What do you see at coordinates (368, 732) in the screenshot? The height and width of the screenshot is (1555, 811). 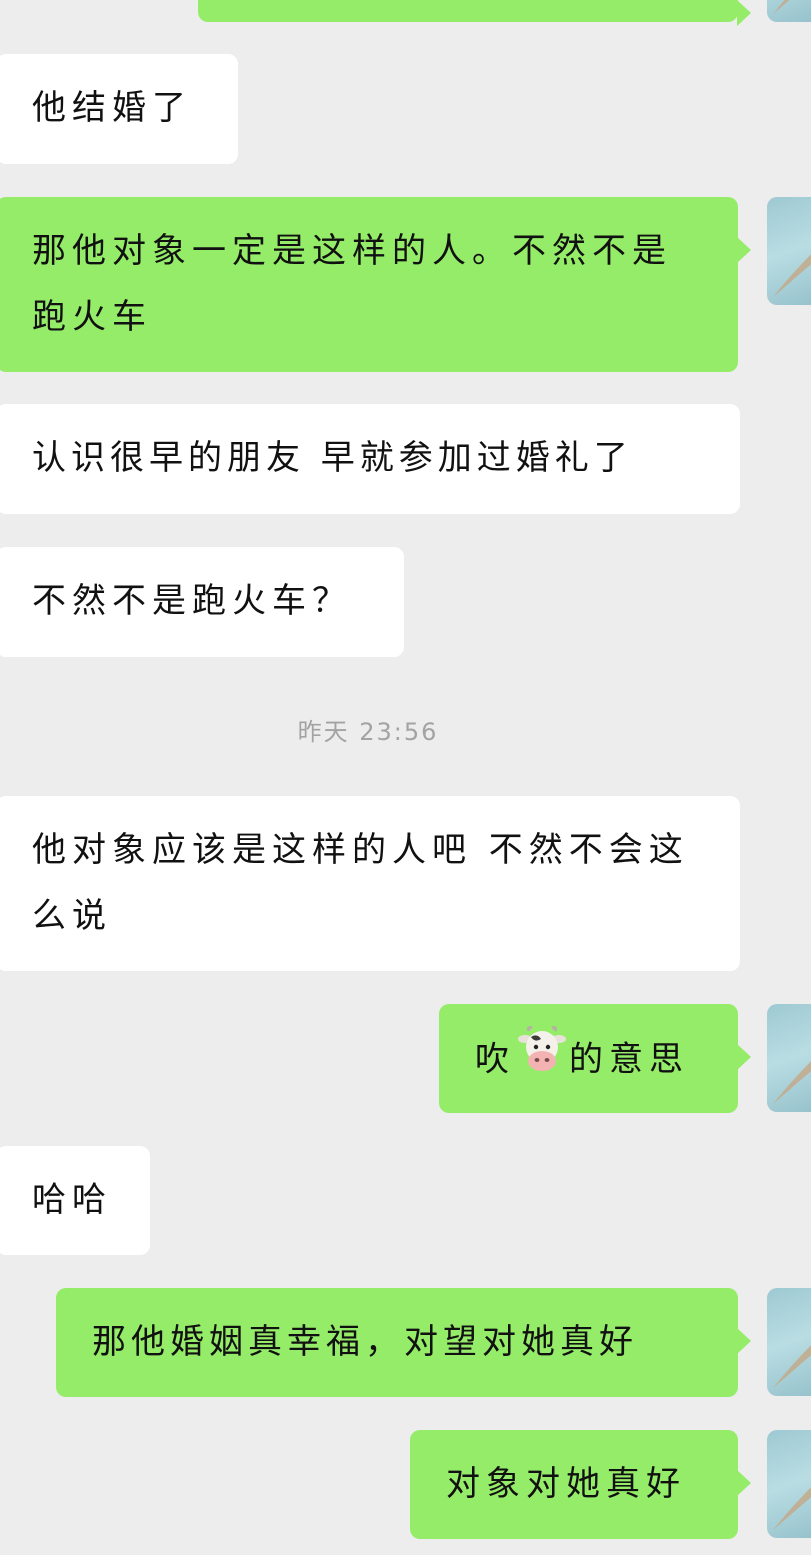 I see `timestamp: 昨天 23:56` at bounding box center [368, 732].